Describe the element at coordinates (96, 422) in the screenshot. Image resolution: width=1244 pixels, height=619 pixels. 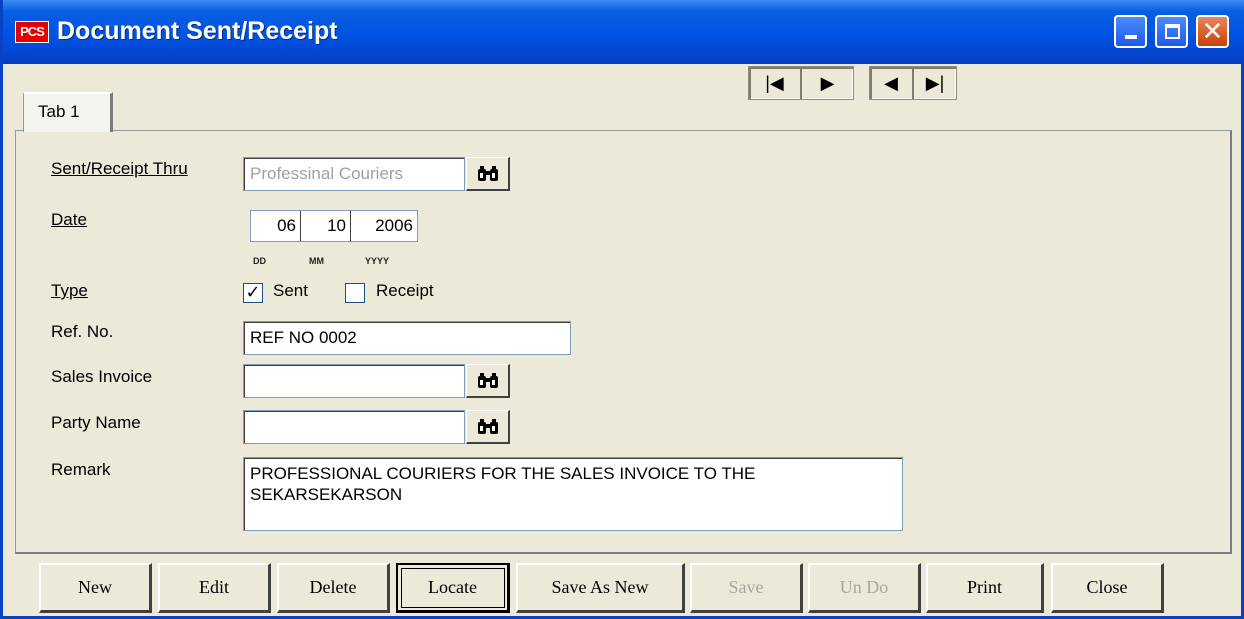
I see `party-name-label: Party Name` at that location.